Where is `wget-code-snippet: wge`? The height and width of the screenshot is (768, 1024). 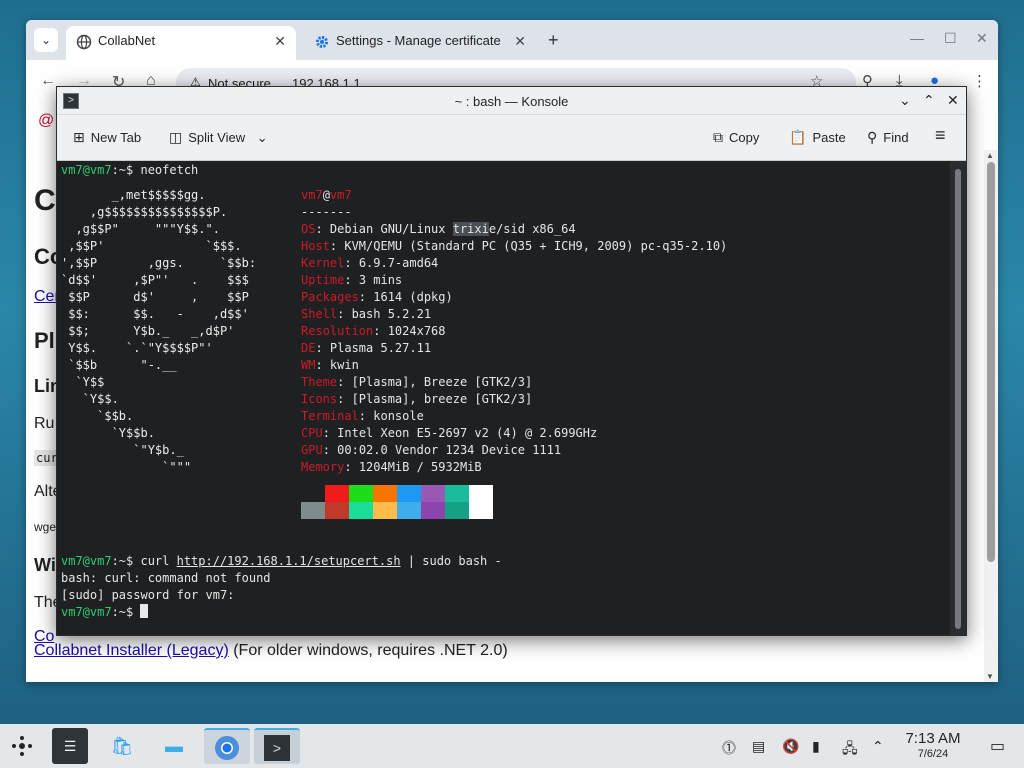 wget-code-snippet: wge is located at coordinates (45, 527).